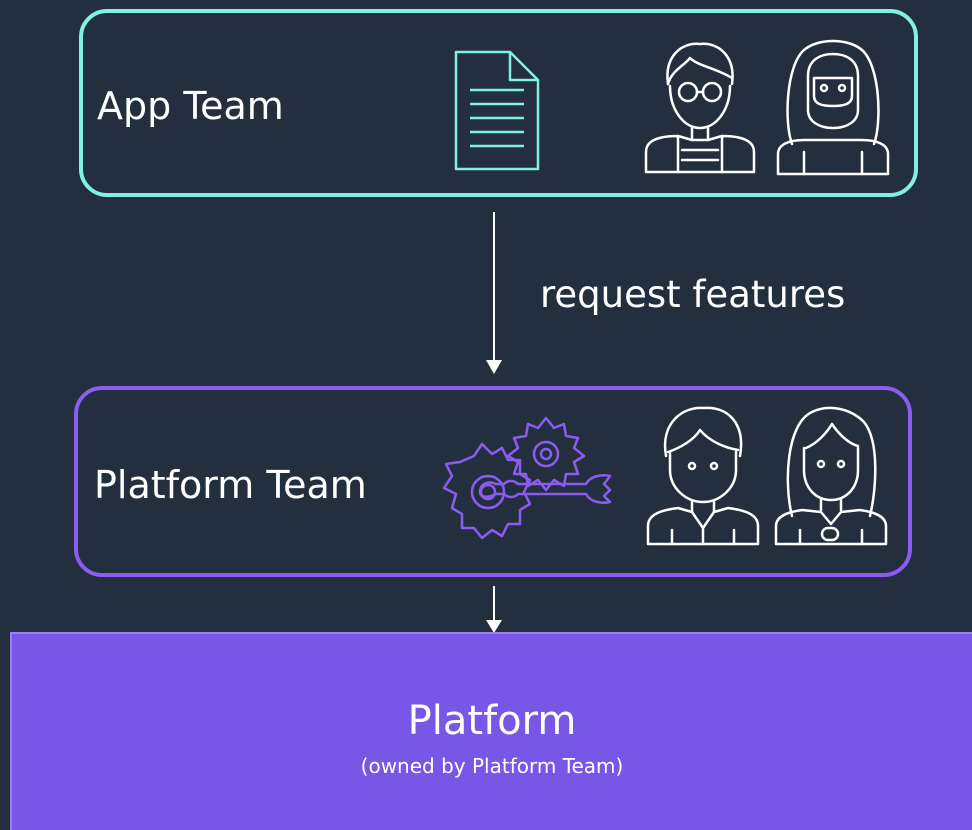 The height and width of the screenshot is (830, 972). I want to click on platform-title: Platform, so click(492, 721).